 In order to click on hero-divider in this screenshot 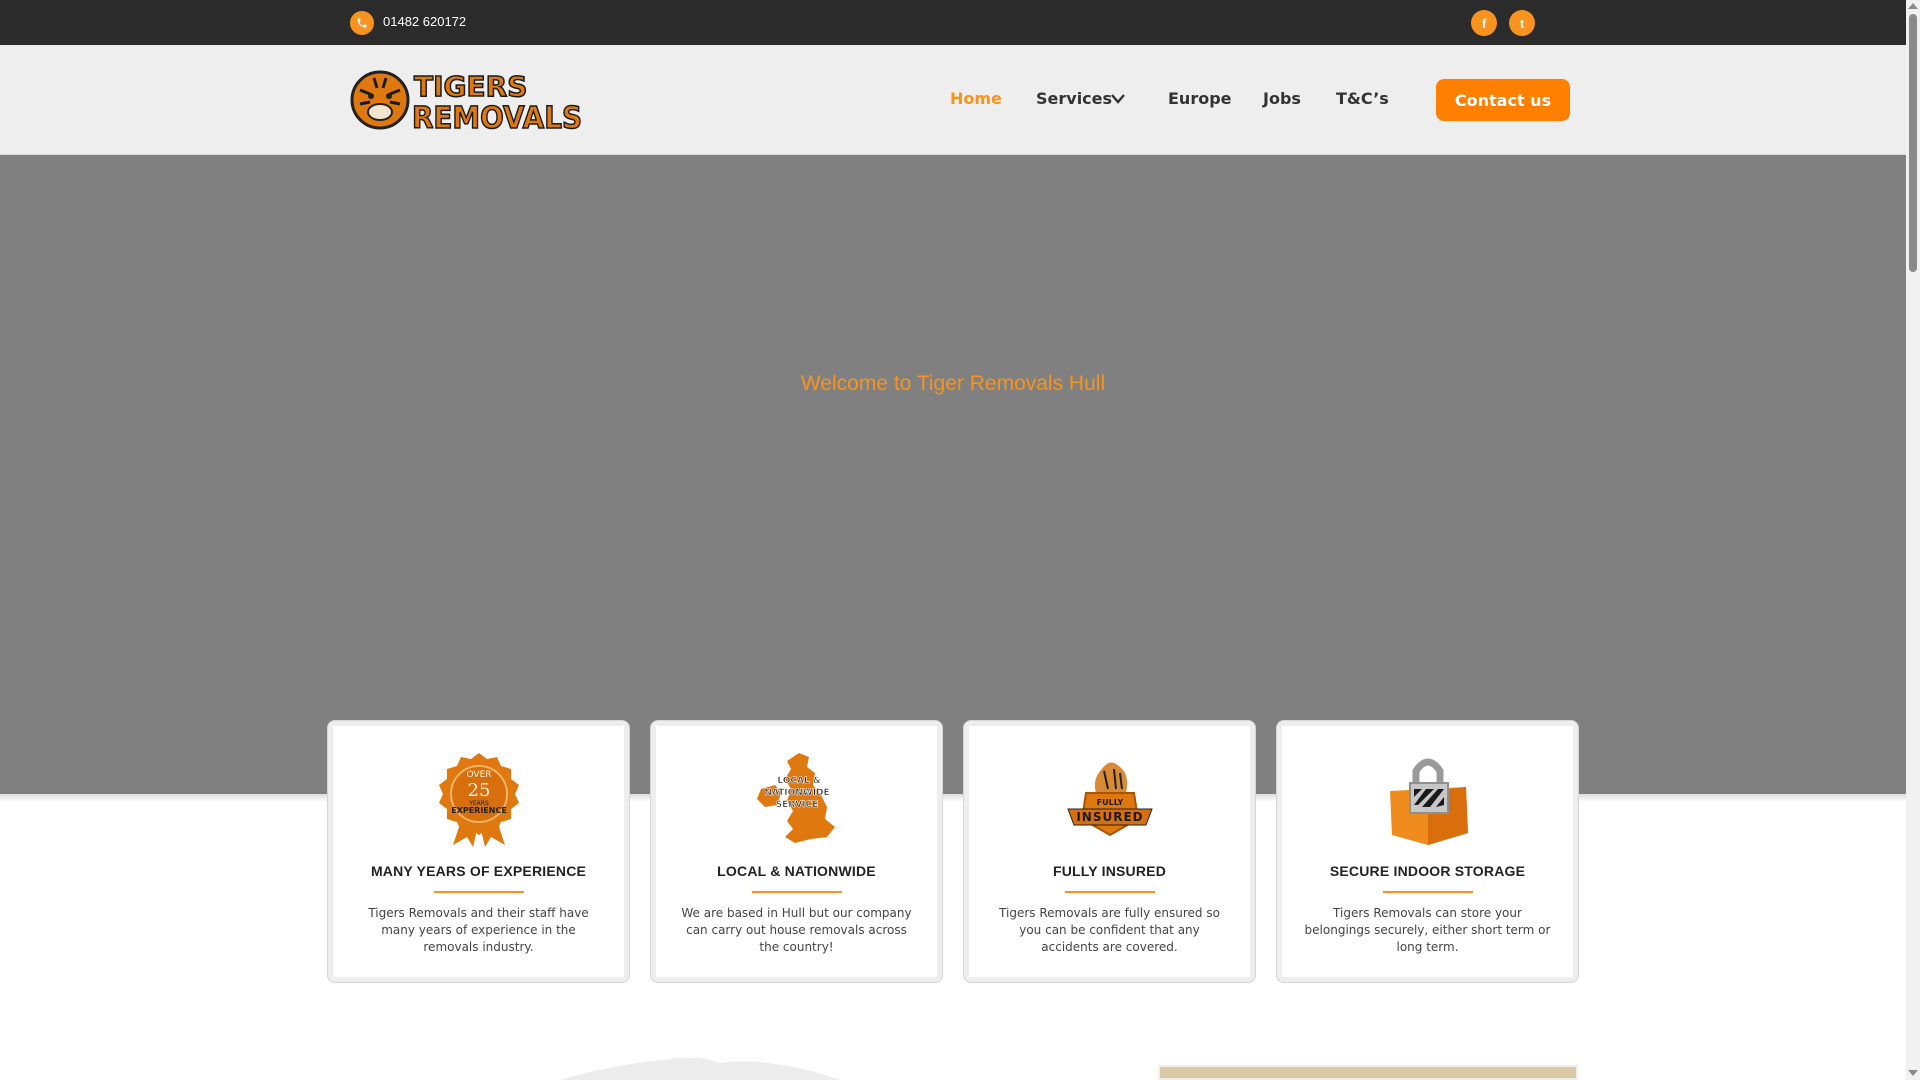, I will do `click(953, 798)`.